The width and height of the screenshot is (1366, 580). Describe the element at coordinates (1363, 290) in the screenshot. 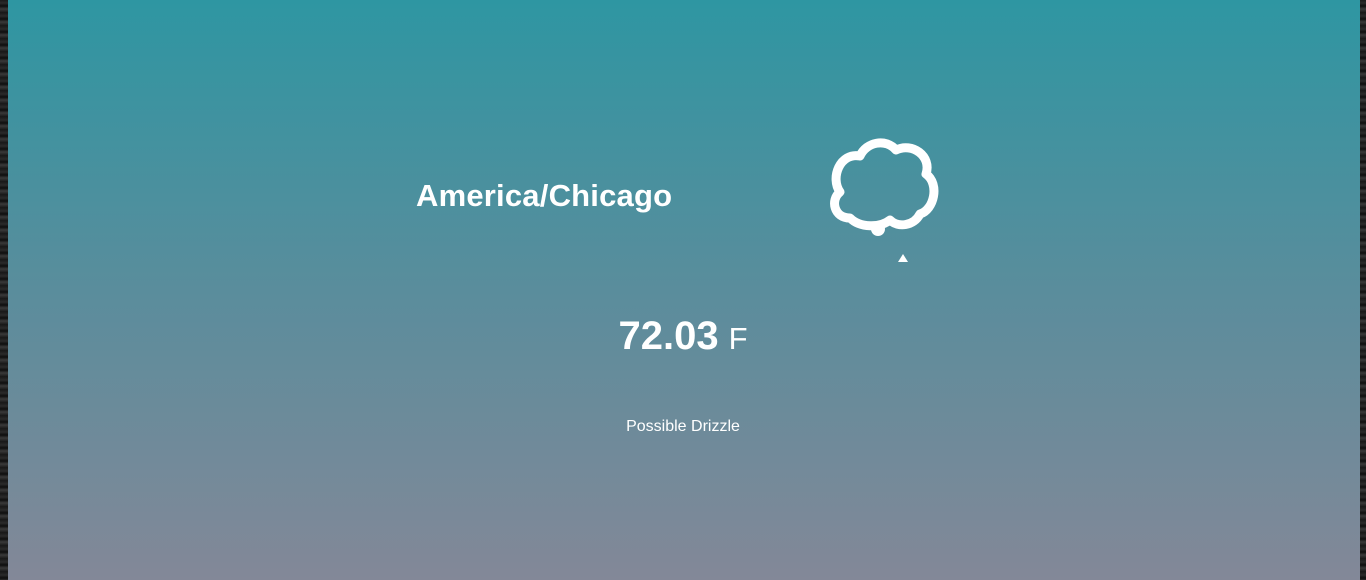

I see `desktop-background-right` at that location.